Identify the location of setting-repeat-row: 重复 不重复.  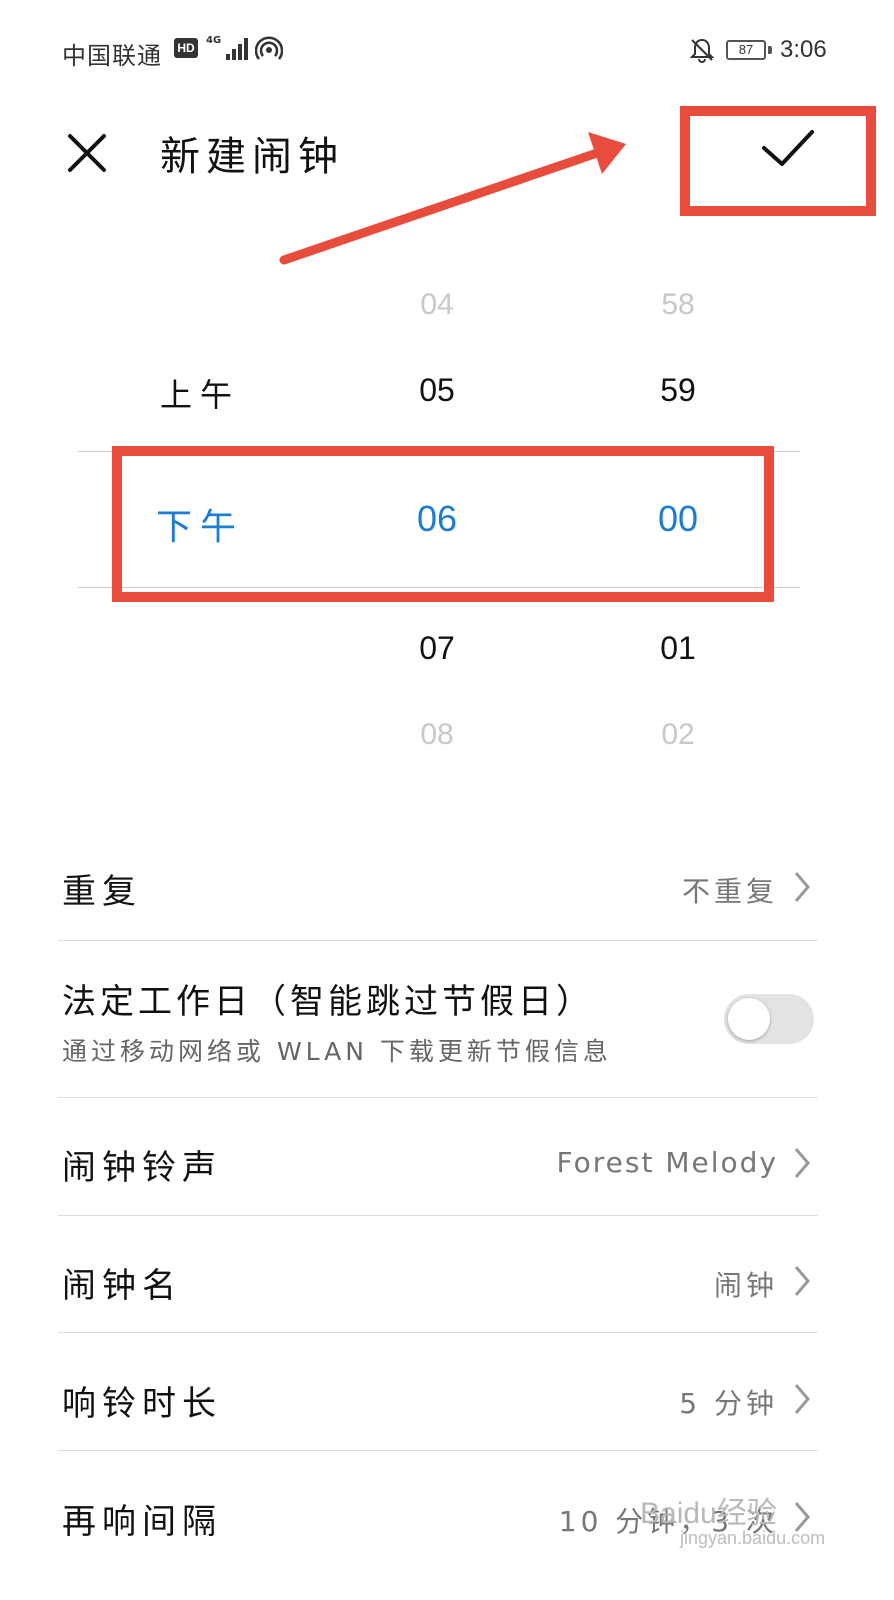
(438, 890).